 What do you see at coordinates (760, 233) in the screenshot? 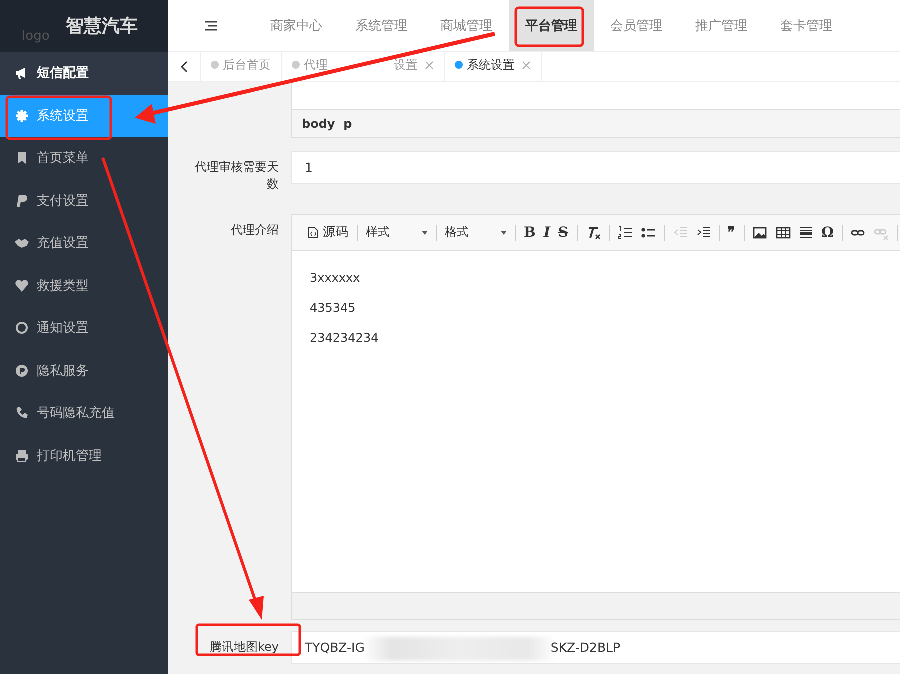
I see `image-icon` at bounding box center [760, 233].